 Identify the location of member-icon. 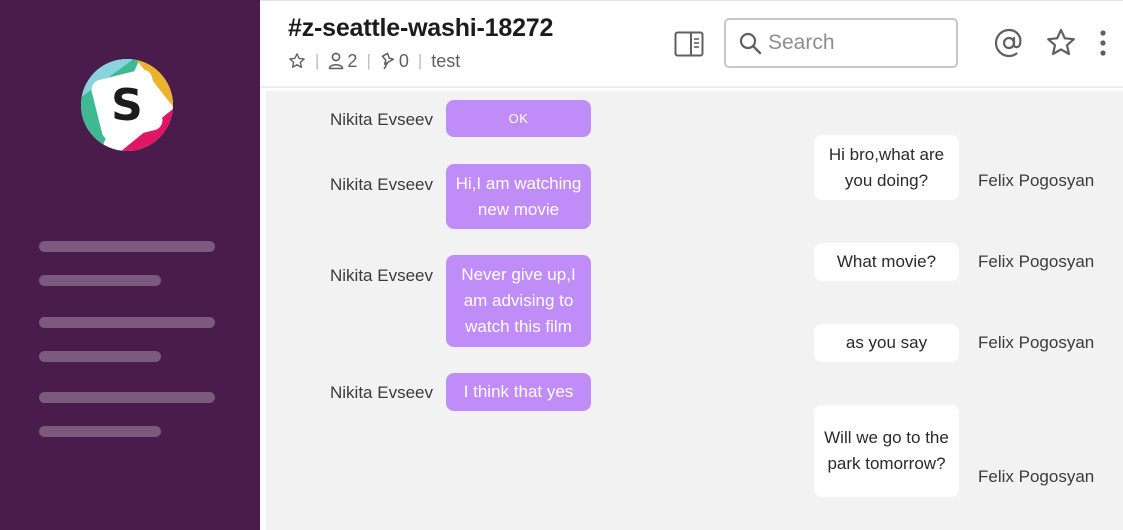
(336, 61).